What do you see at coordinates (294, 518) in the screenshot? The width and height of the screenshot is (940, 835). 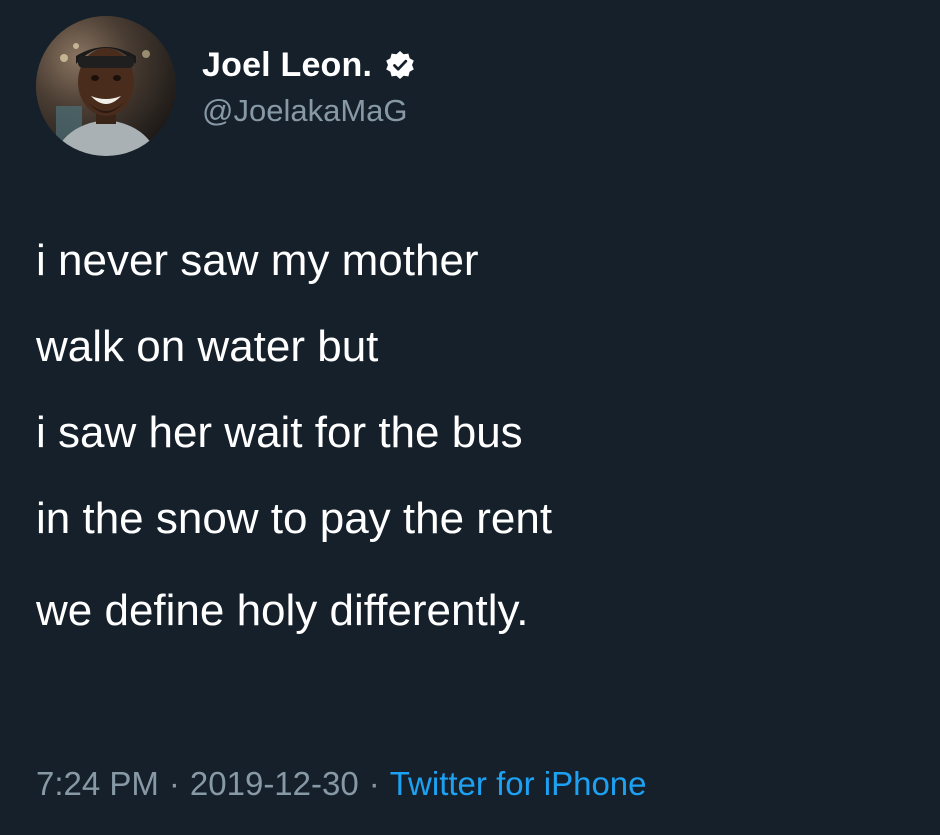 I see `tweet-line: in the snow to pay the rent` at bounding box center [294, 518].